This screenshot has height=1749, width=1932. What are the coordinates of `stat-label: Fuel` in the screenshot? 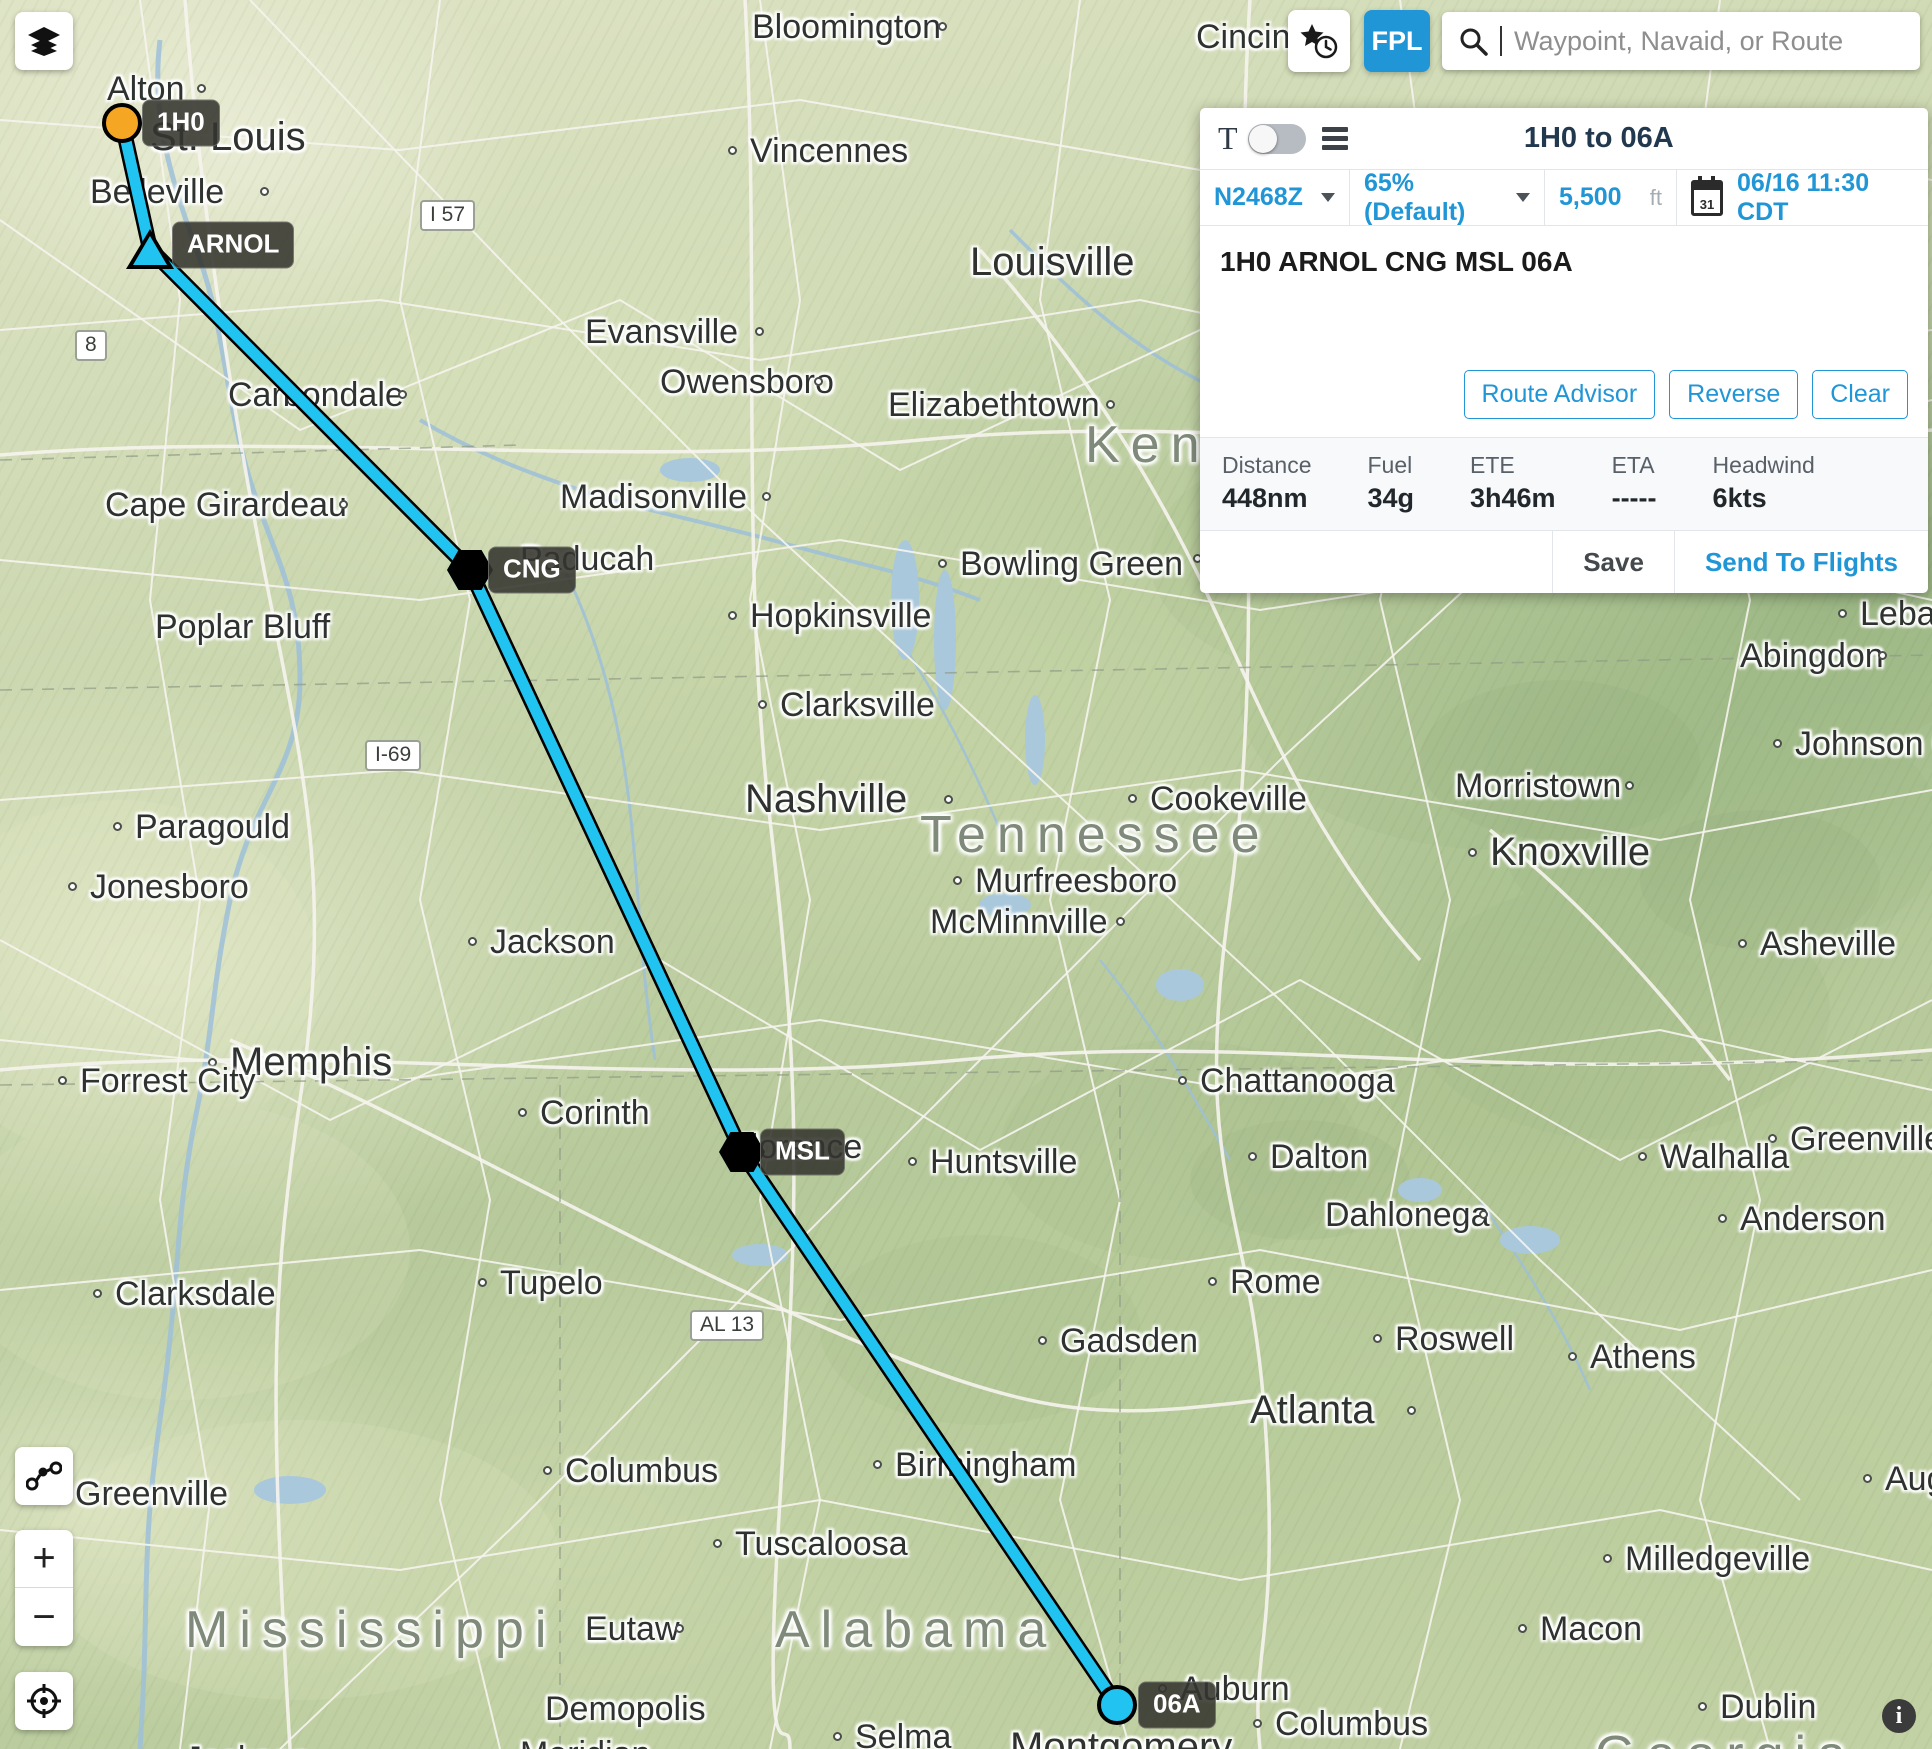 It's located at (1390, 465).